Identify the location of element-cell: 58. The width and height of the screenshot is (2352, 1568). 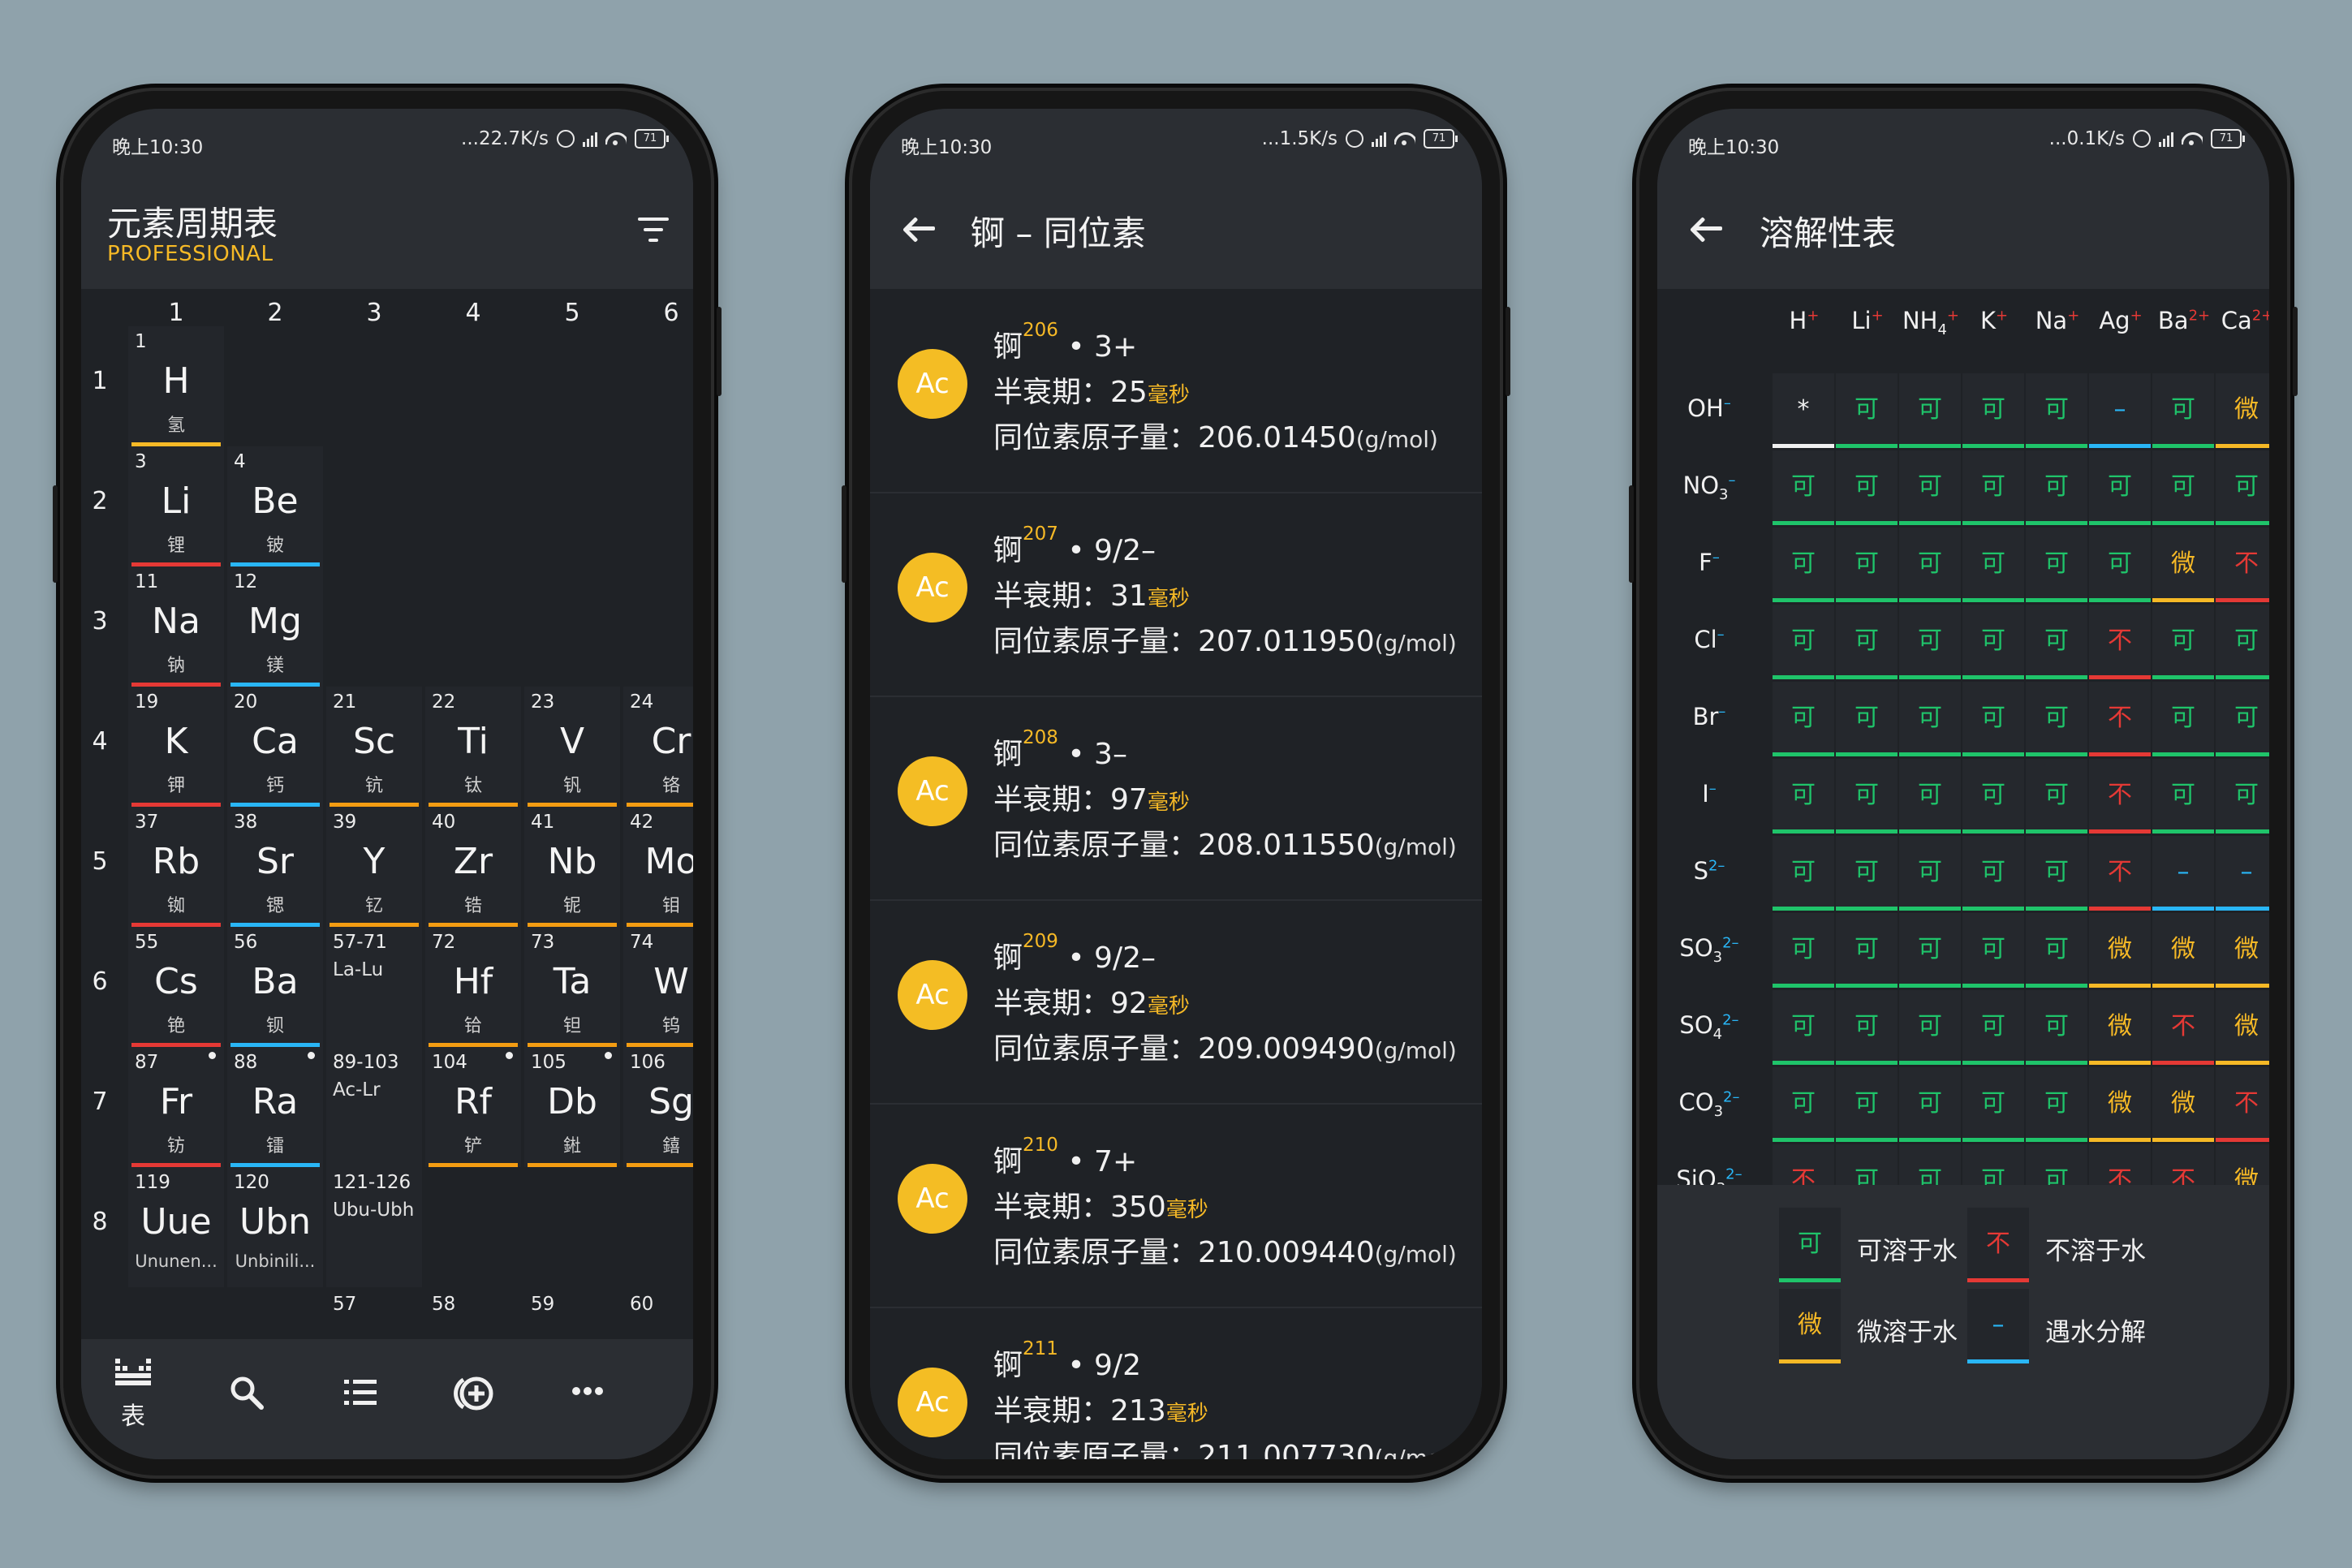
(473, 1305).